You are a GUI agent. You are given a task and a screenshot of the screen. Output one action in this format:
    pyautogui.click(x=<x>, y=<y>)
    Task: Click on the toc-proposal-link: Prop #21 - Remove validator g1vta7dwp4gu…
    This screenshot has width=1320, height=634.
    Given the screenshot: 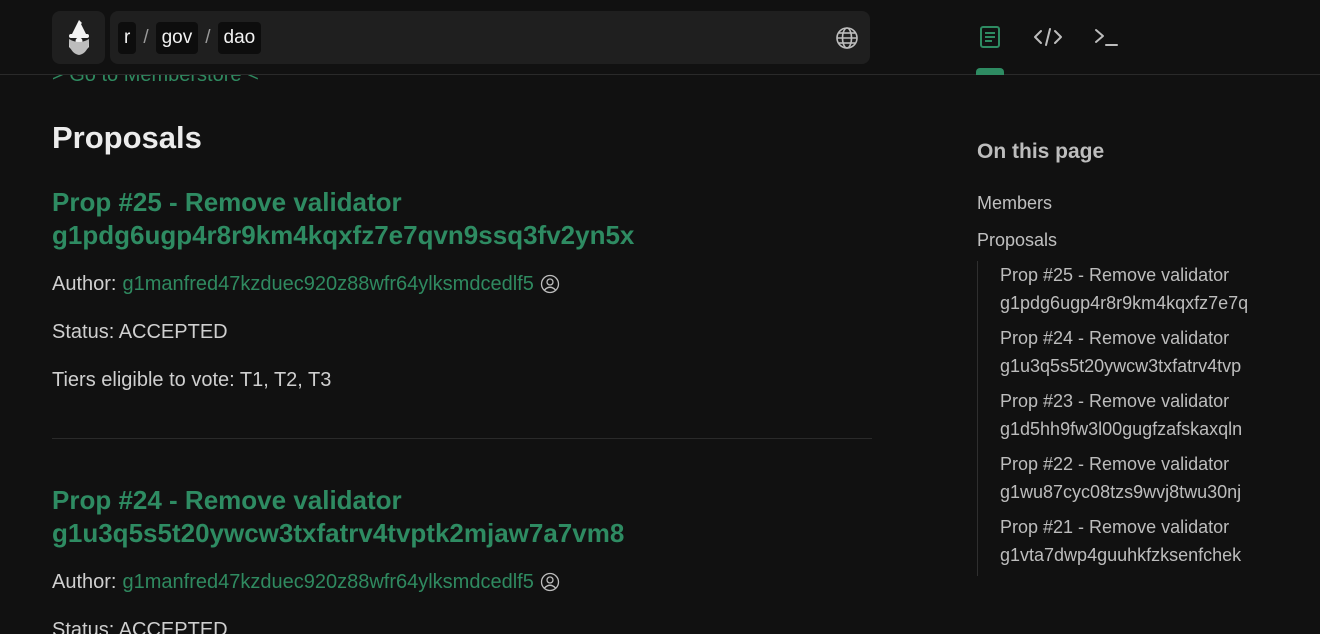 What is the action you would take?
    pyautogui.click(x=1134, y=541)
    